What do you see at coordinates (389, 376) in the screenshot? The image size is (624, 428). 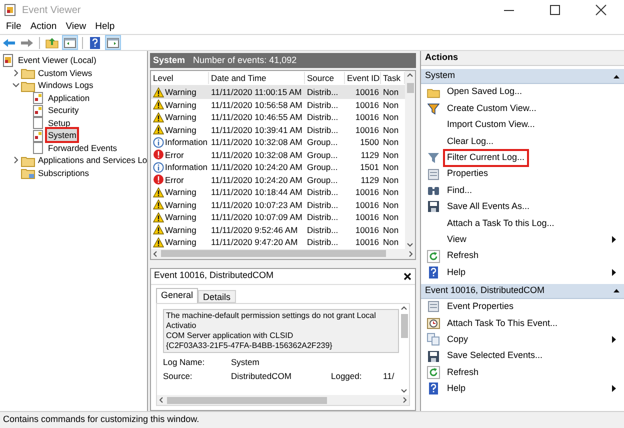 I see `field-value: 11/` at bounding box center [389, 376].